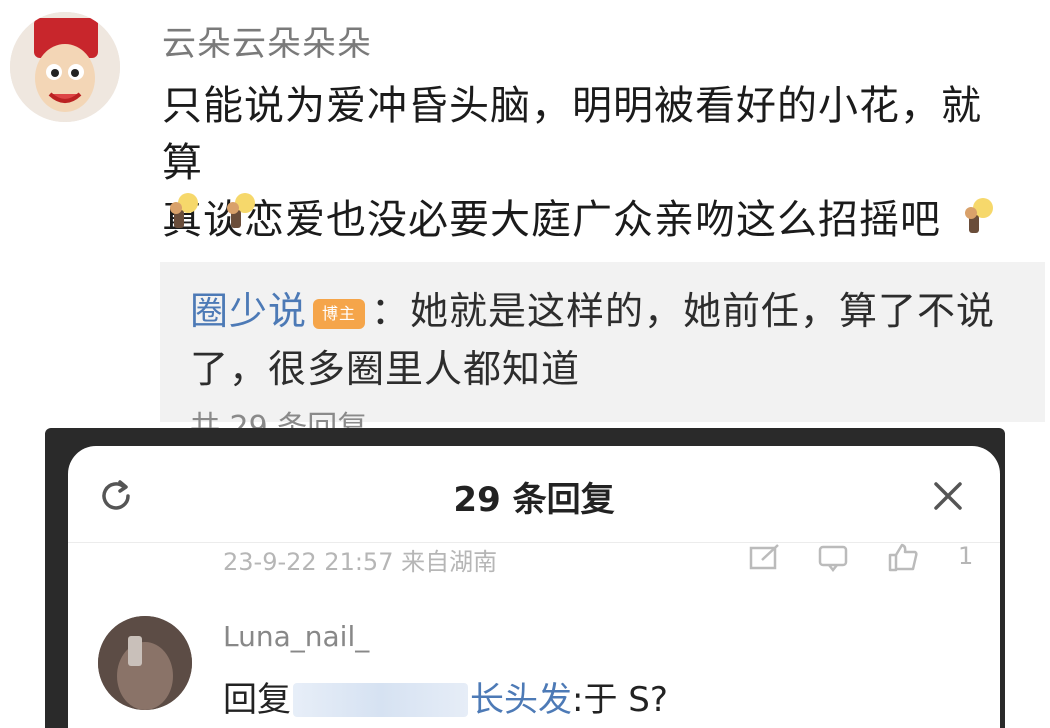 The height and width of the screenshot is (728, 1050). I want to click on like-count: 1, so click(966, 556).